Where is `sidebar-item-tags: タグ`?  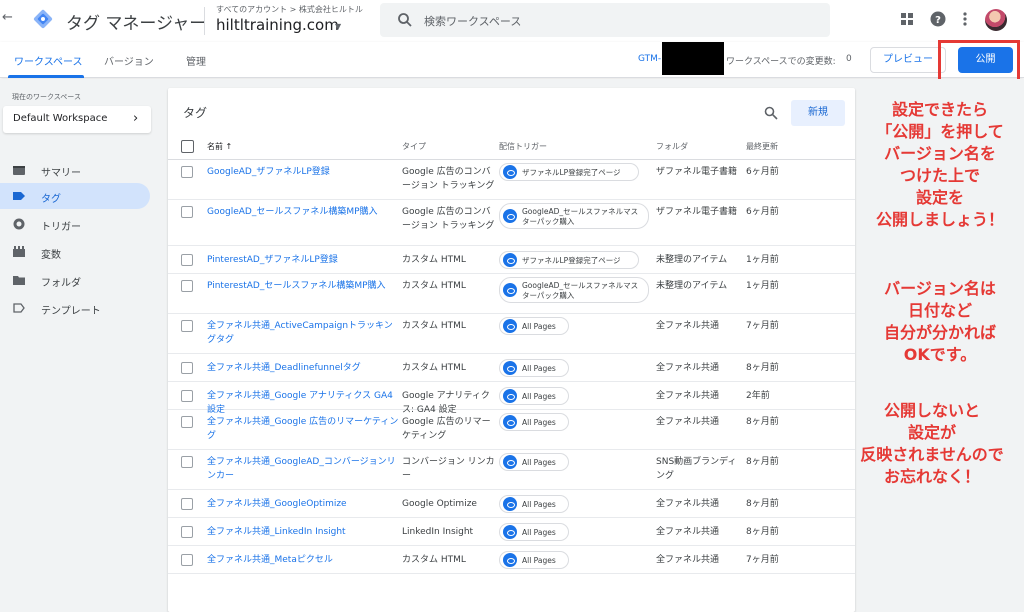
sidebar-item-tags: タグ is located at coordinates (75, 196).